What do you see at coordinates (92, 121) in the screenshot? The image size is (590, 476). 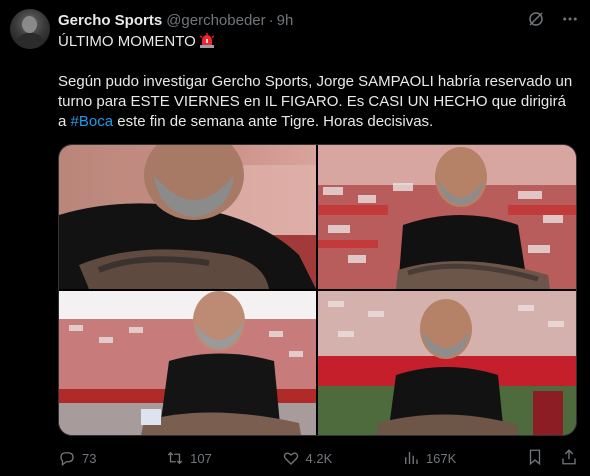 I see `hashtag-link: #Boca` at bounding box center [92, 121].